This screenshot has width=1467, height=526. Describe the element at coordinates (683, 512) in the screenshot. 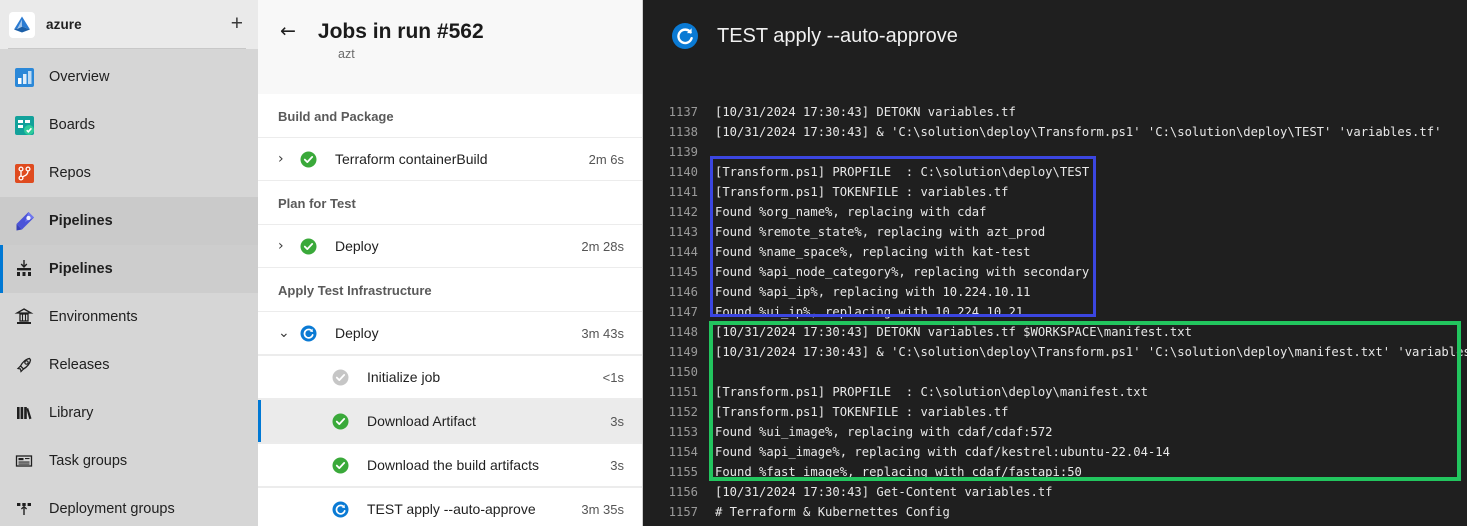

I see `line-number: 1157` at that location.